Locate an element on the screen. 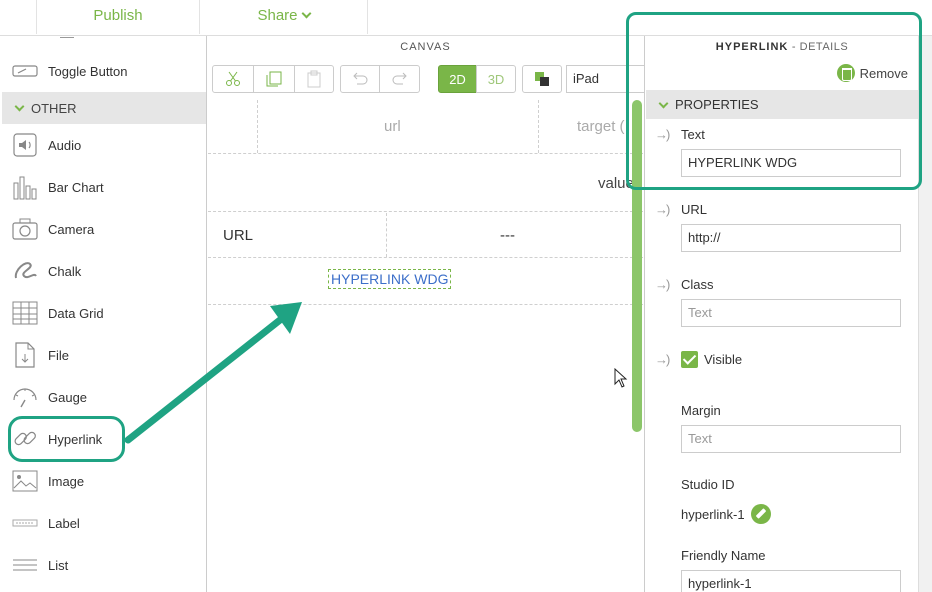 The width and height of the screenshot is (932, 592). annotation-arrow-icon is located at coordinates (213, 373).